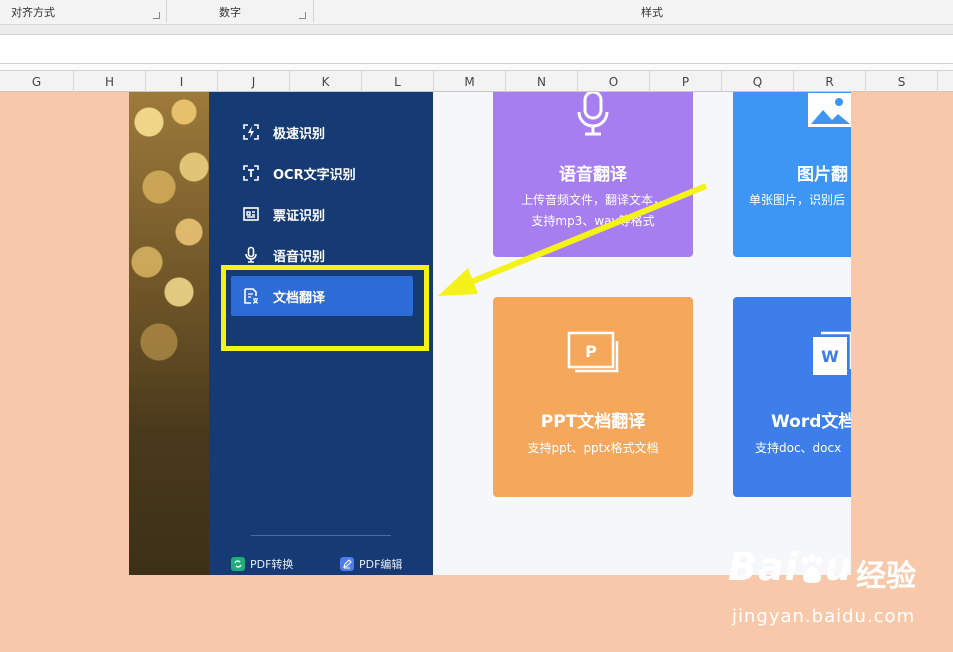 Image resolution: width=953 pixels, height=652 pixels. What do you see at coordinates (652, 12) in the screenshot?
I see `ribbon-group-styles: 样式` at bounding box center [652, 12].